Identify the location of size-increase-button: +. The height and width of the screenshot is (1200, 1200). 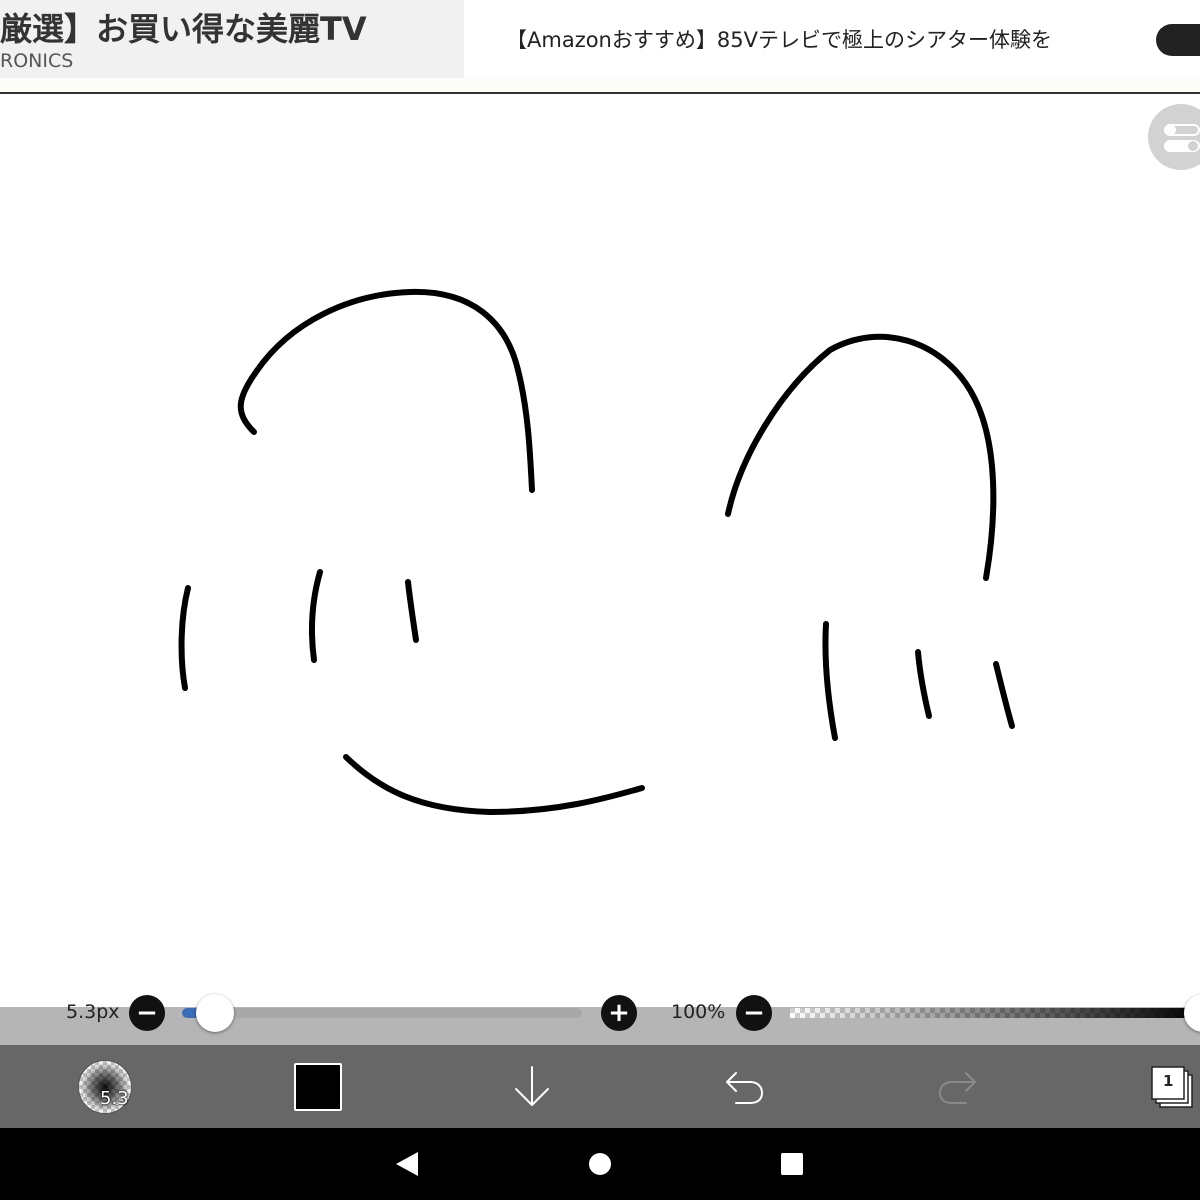
(619, 1013).